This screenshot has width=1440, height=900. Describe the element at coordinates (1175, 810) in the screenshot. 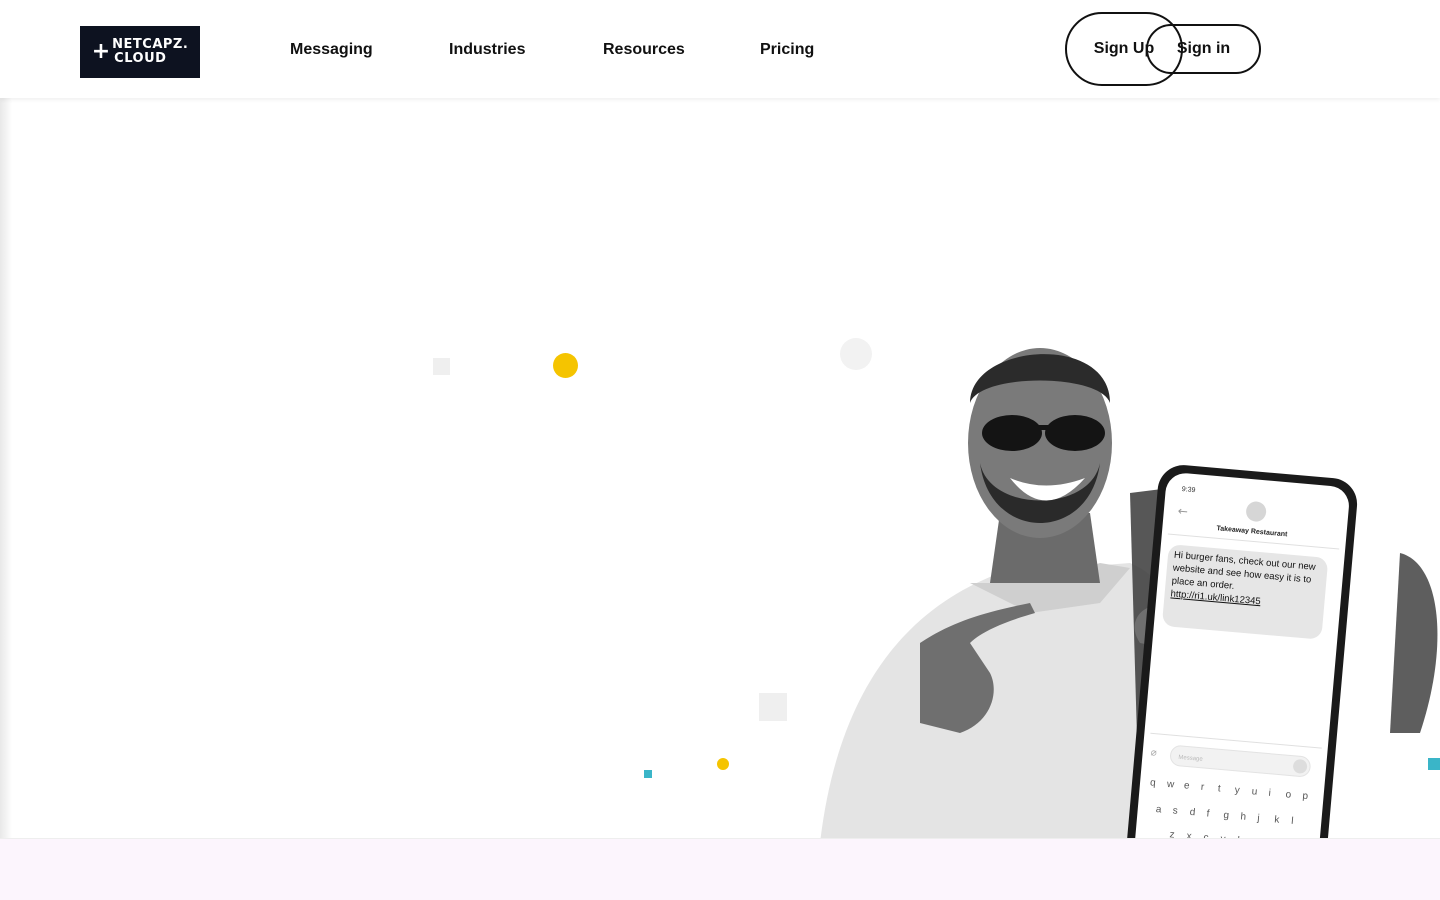

I see `keyboard-key: s` at that location.